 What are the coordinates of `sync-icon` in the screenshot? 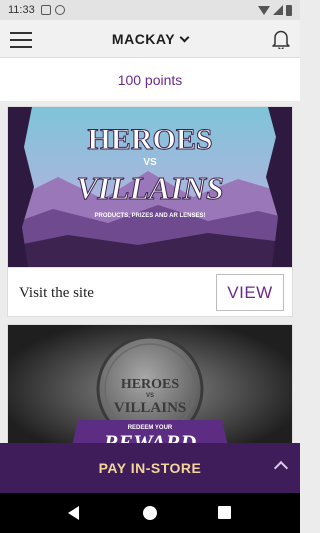 It's located at (59, 10).